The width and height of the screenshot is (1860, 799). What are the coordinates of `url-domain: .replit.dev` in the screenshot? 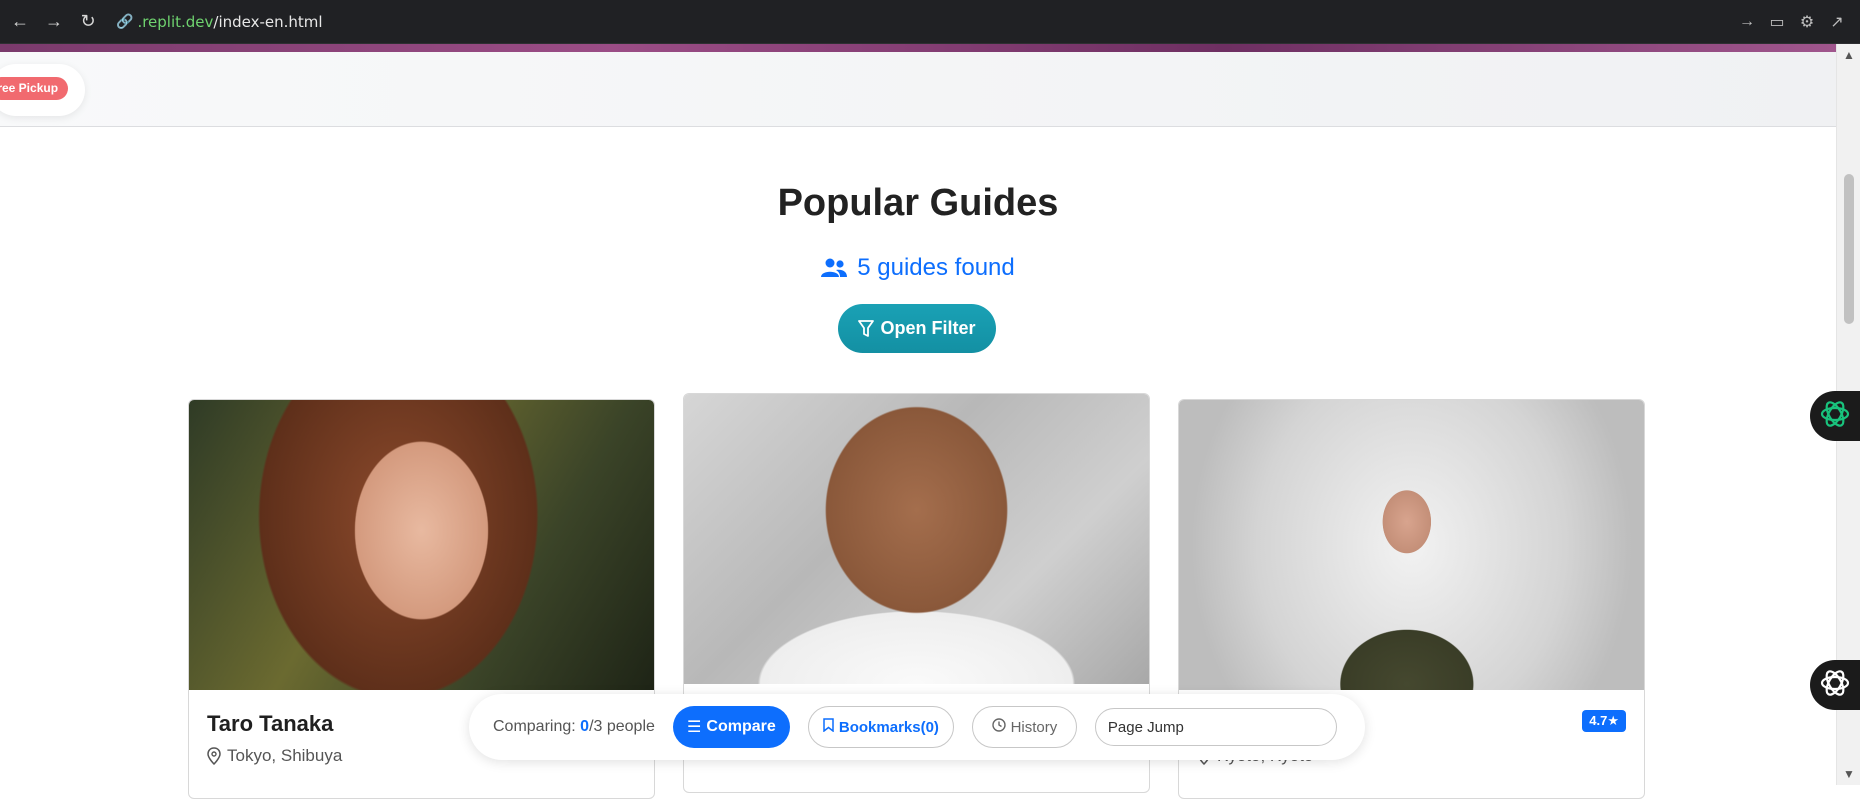 It's located at (175, 21).